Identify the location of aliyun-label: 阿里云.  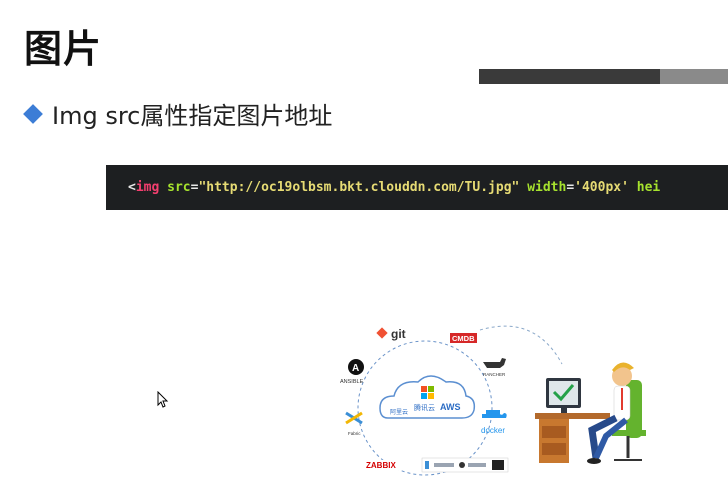
(399, 412).